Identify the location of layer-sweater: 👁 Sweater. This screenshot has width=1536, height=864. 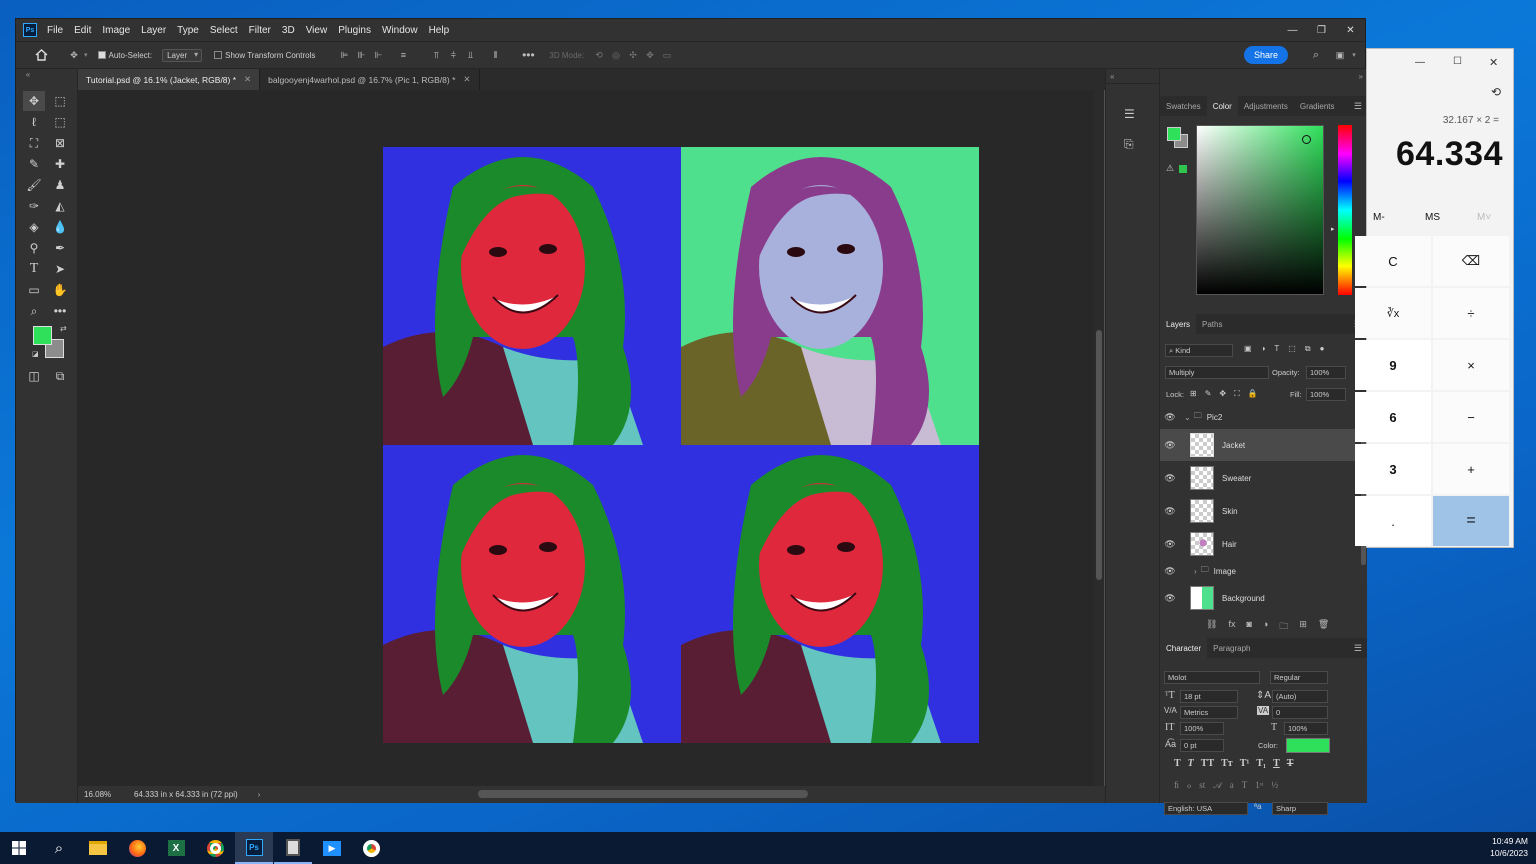
(1257, 478).